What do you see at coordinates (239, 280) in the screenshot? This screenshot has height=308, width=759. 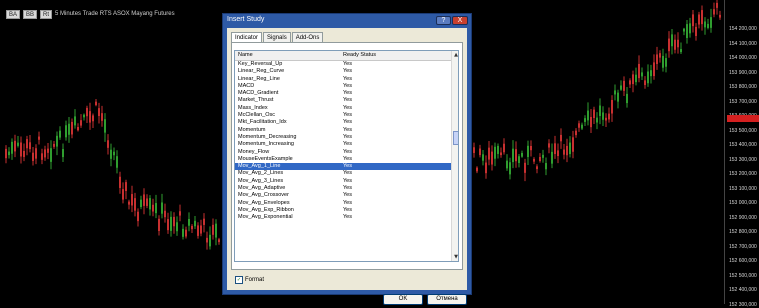 I see `format-checkbox: ✓` at bounding box center [239, 280].